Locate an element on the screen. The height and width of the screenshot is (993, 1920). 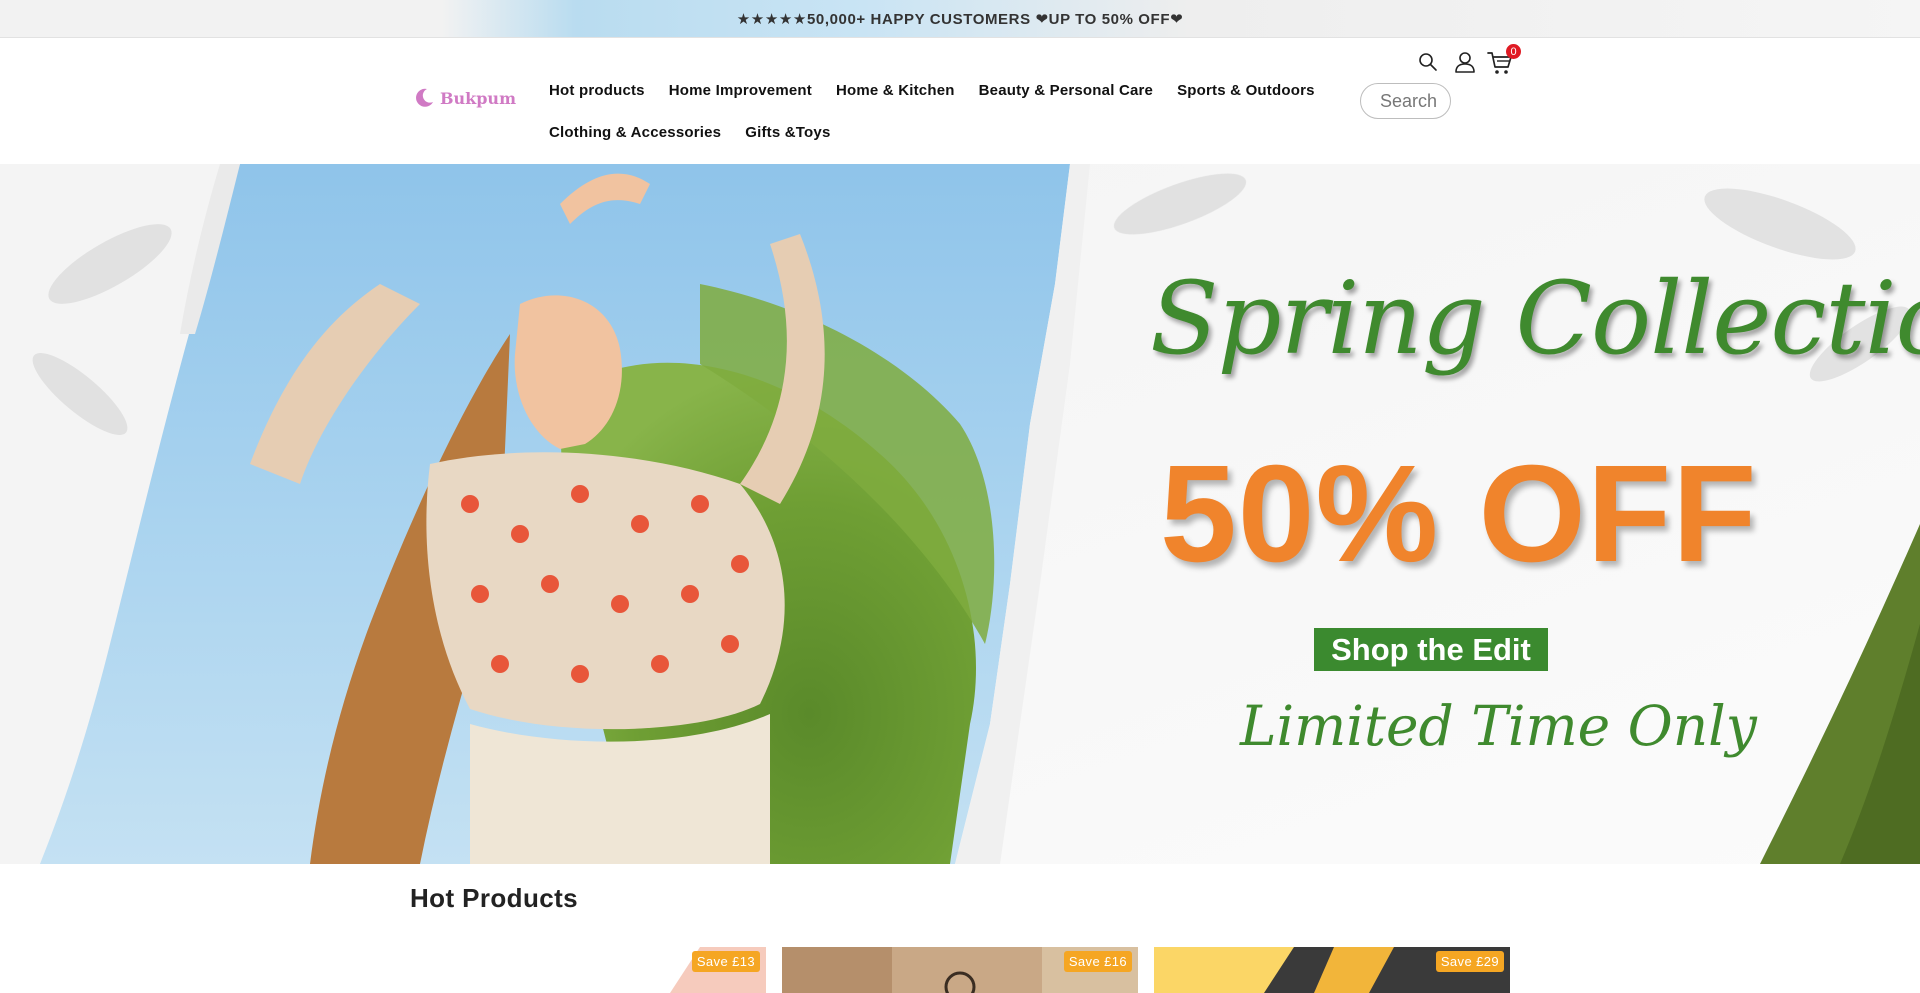
hero-tagline: Limited Time Only is located at coordinates (1498, 726).